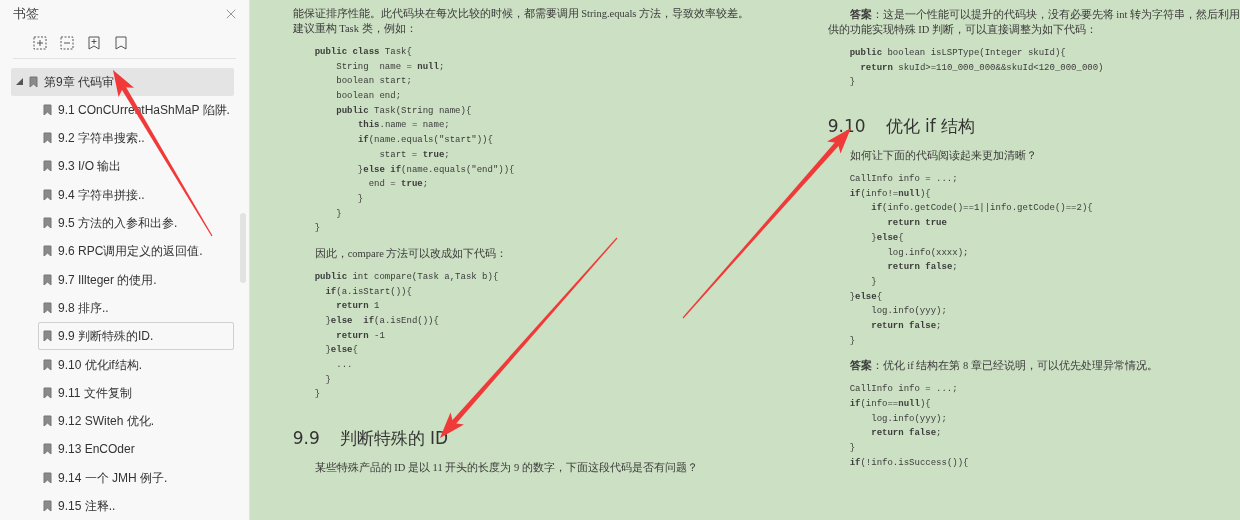  What do you see at coordinates (354, 29) in the screenshot?
I see `paragraph-line: 建议重构 Task 类，例如：` at bounding box center [354, 29].